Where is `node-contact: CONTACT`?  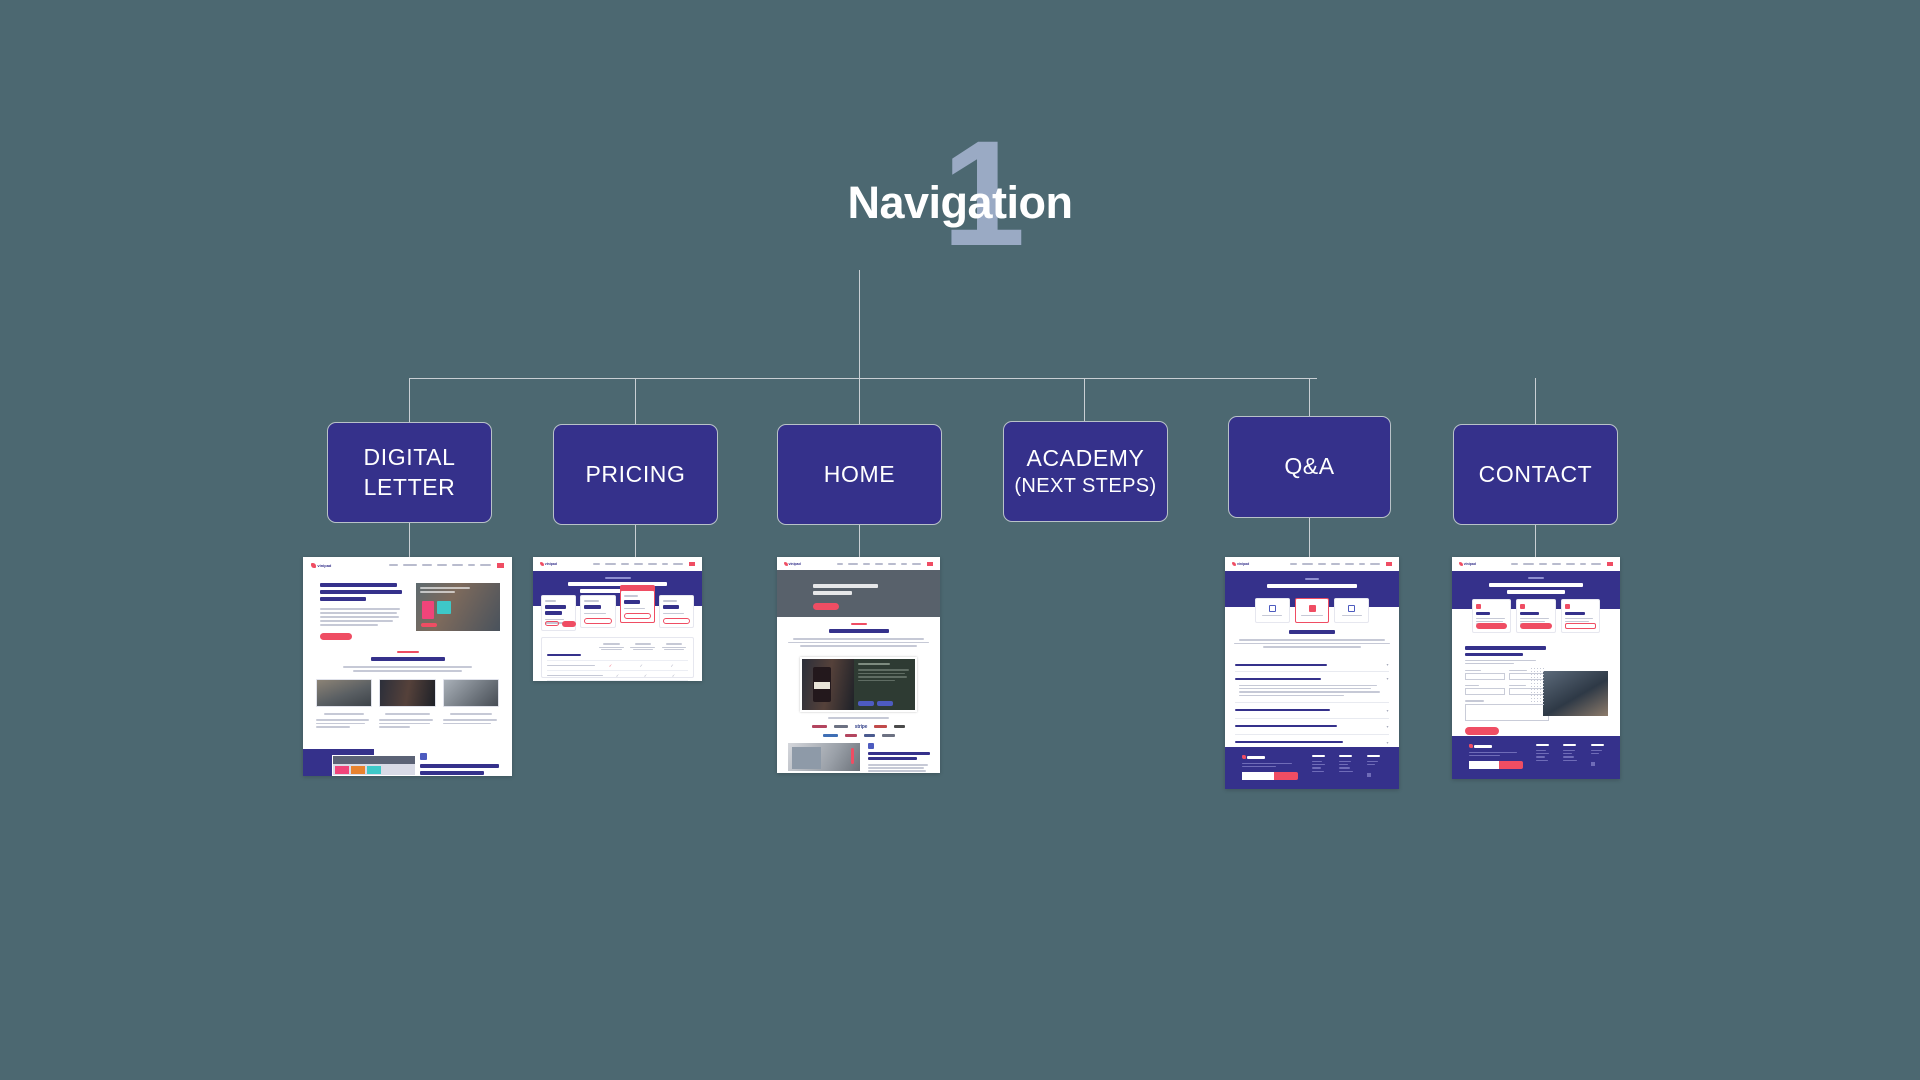 node-contact: CONTACT is located at coordinates (1535, 474).